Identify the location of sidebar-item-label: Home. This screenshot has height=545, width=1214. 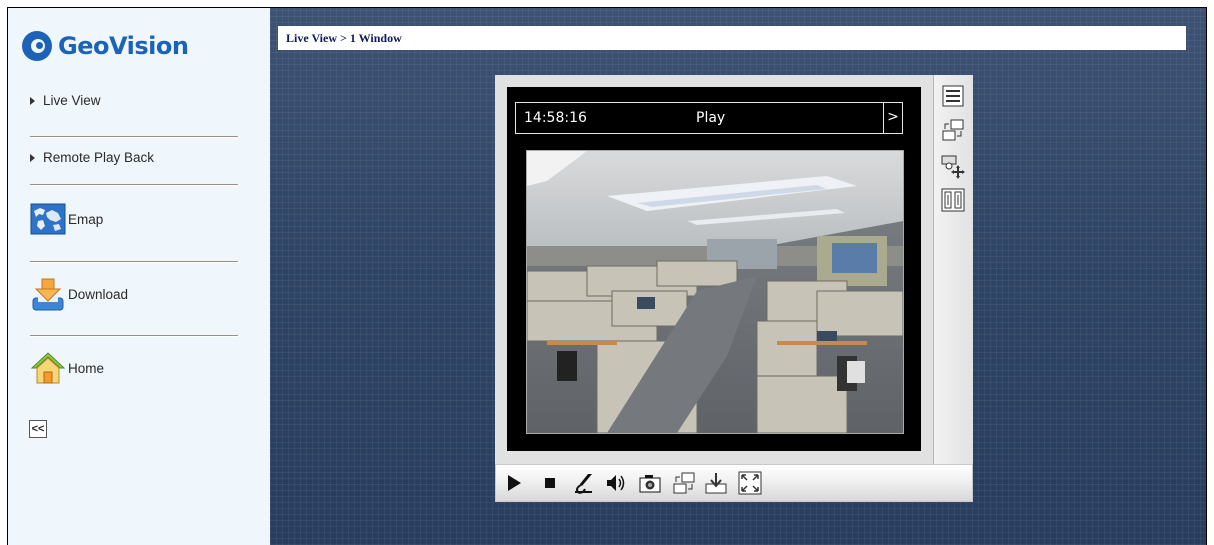
(86, 368).